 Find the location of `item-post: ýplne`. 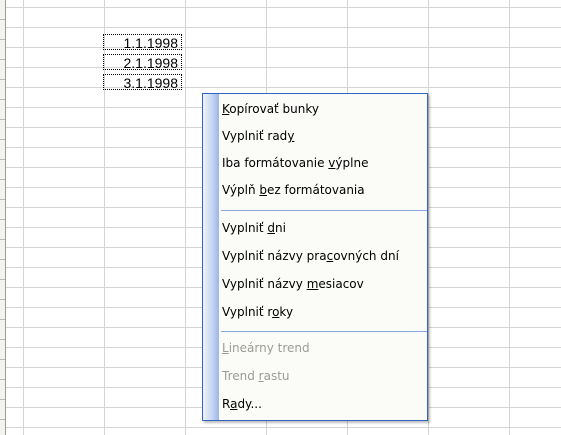

item-post: ýplne is located at coordinates (352, 163).